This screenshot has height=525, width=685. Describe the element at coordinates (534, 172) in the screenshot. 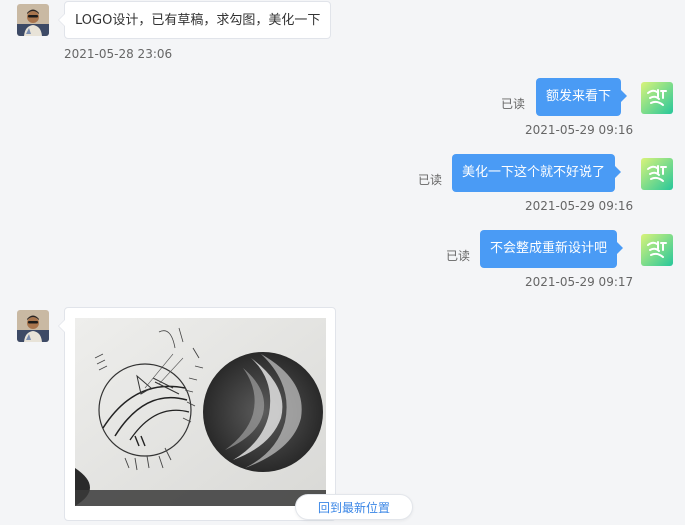

I see `message-text: 美化一下这个就不好说了` at that location.